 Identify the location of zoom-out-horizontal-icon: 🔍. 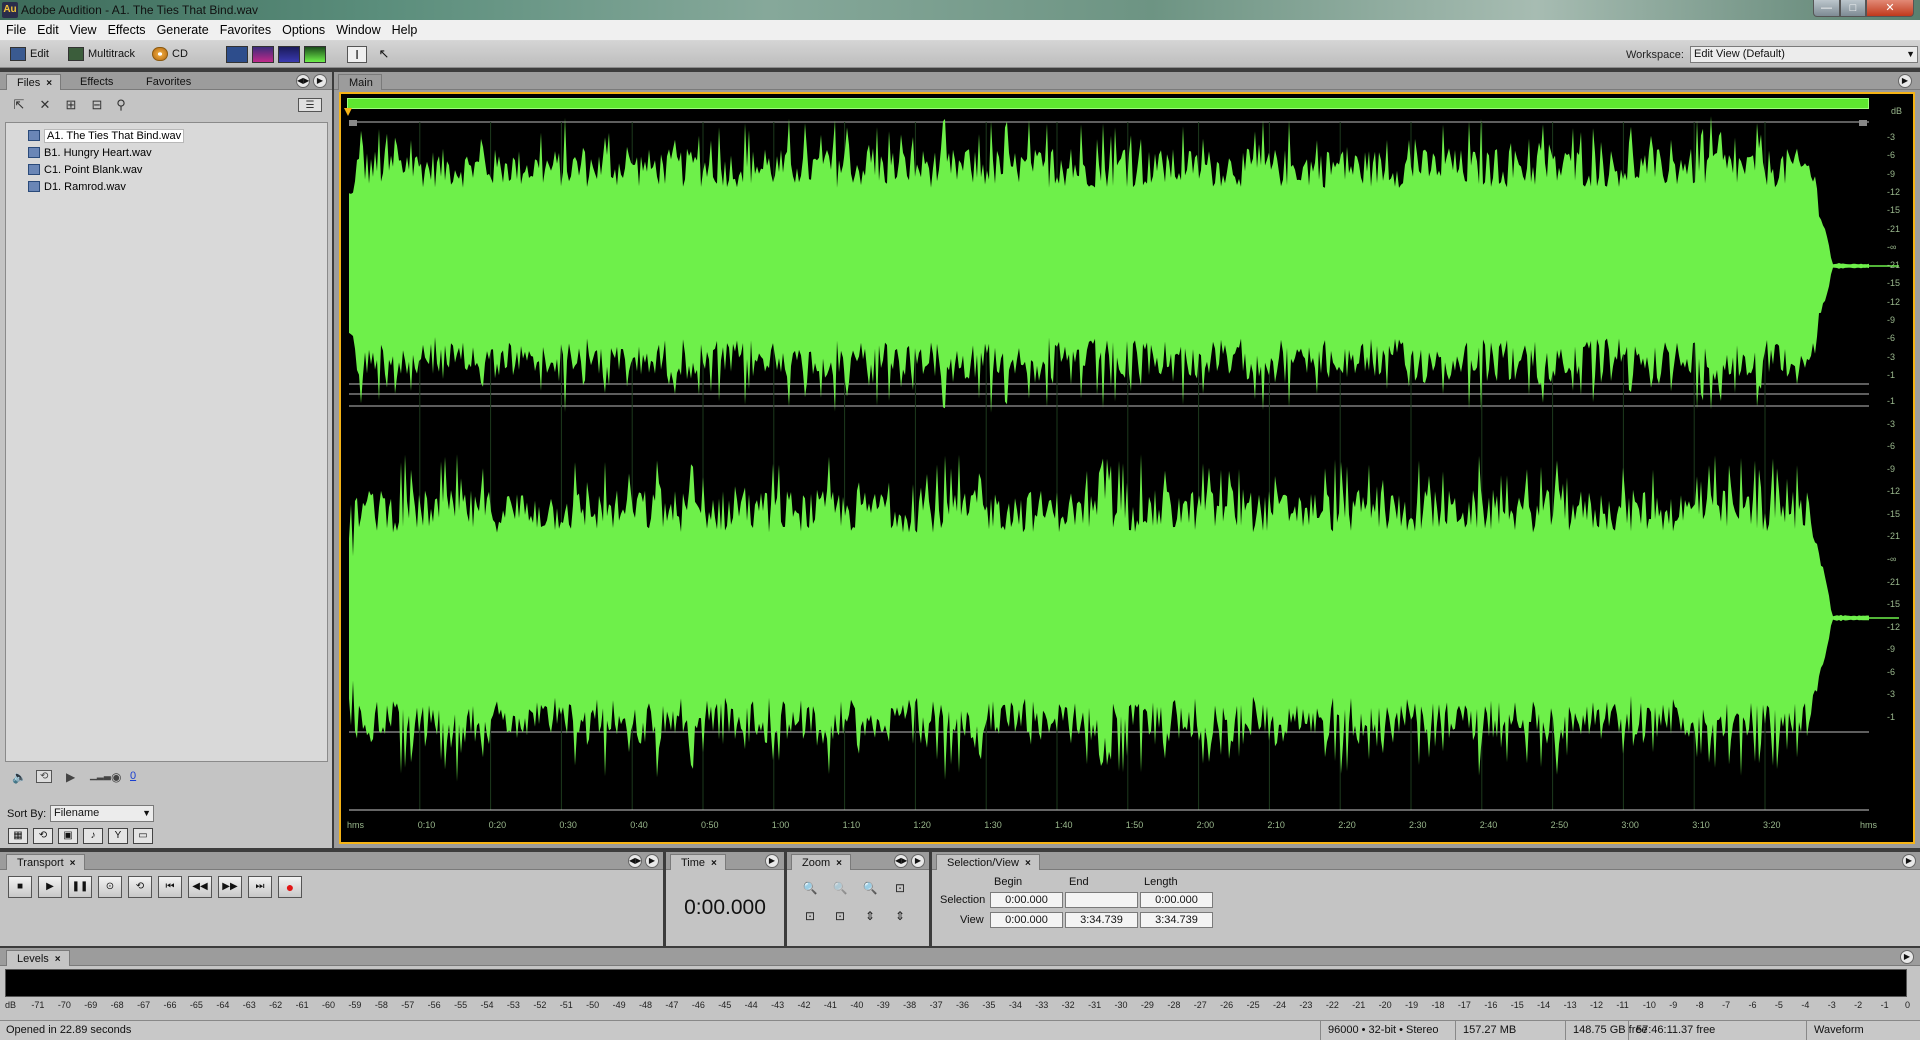
(840, 888).